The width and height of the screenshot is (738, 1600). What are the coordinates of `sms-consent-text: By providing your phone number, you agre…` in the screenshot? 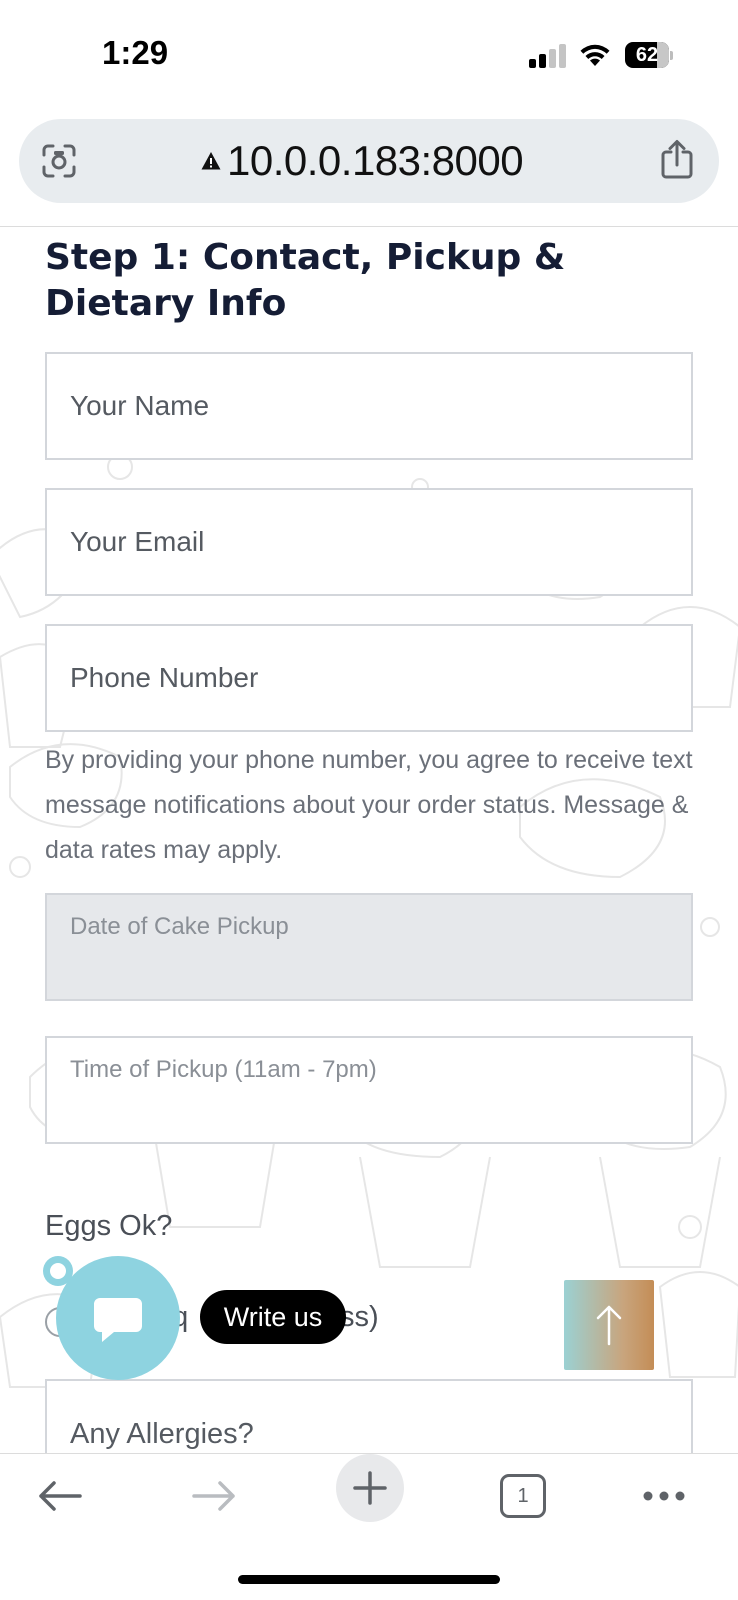 It's located at (369, 805).